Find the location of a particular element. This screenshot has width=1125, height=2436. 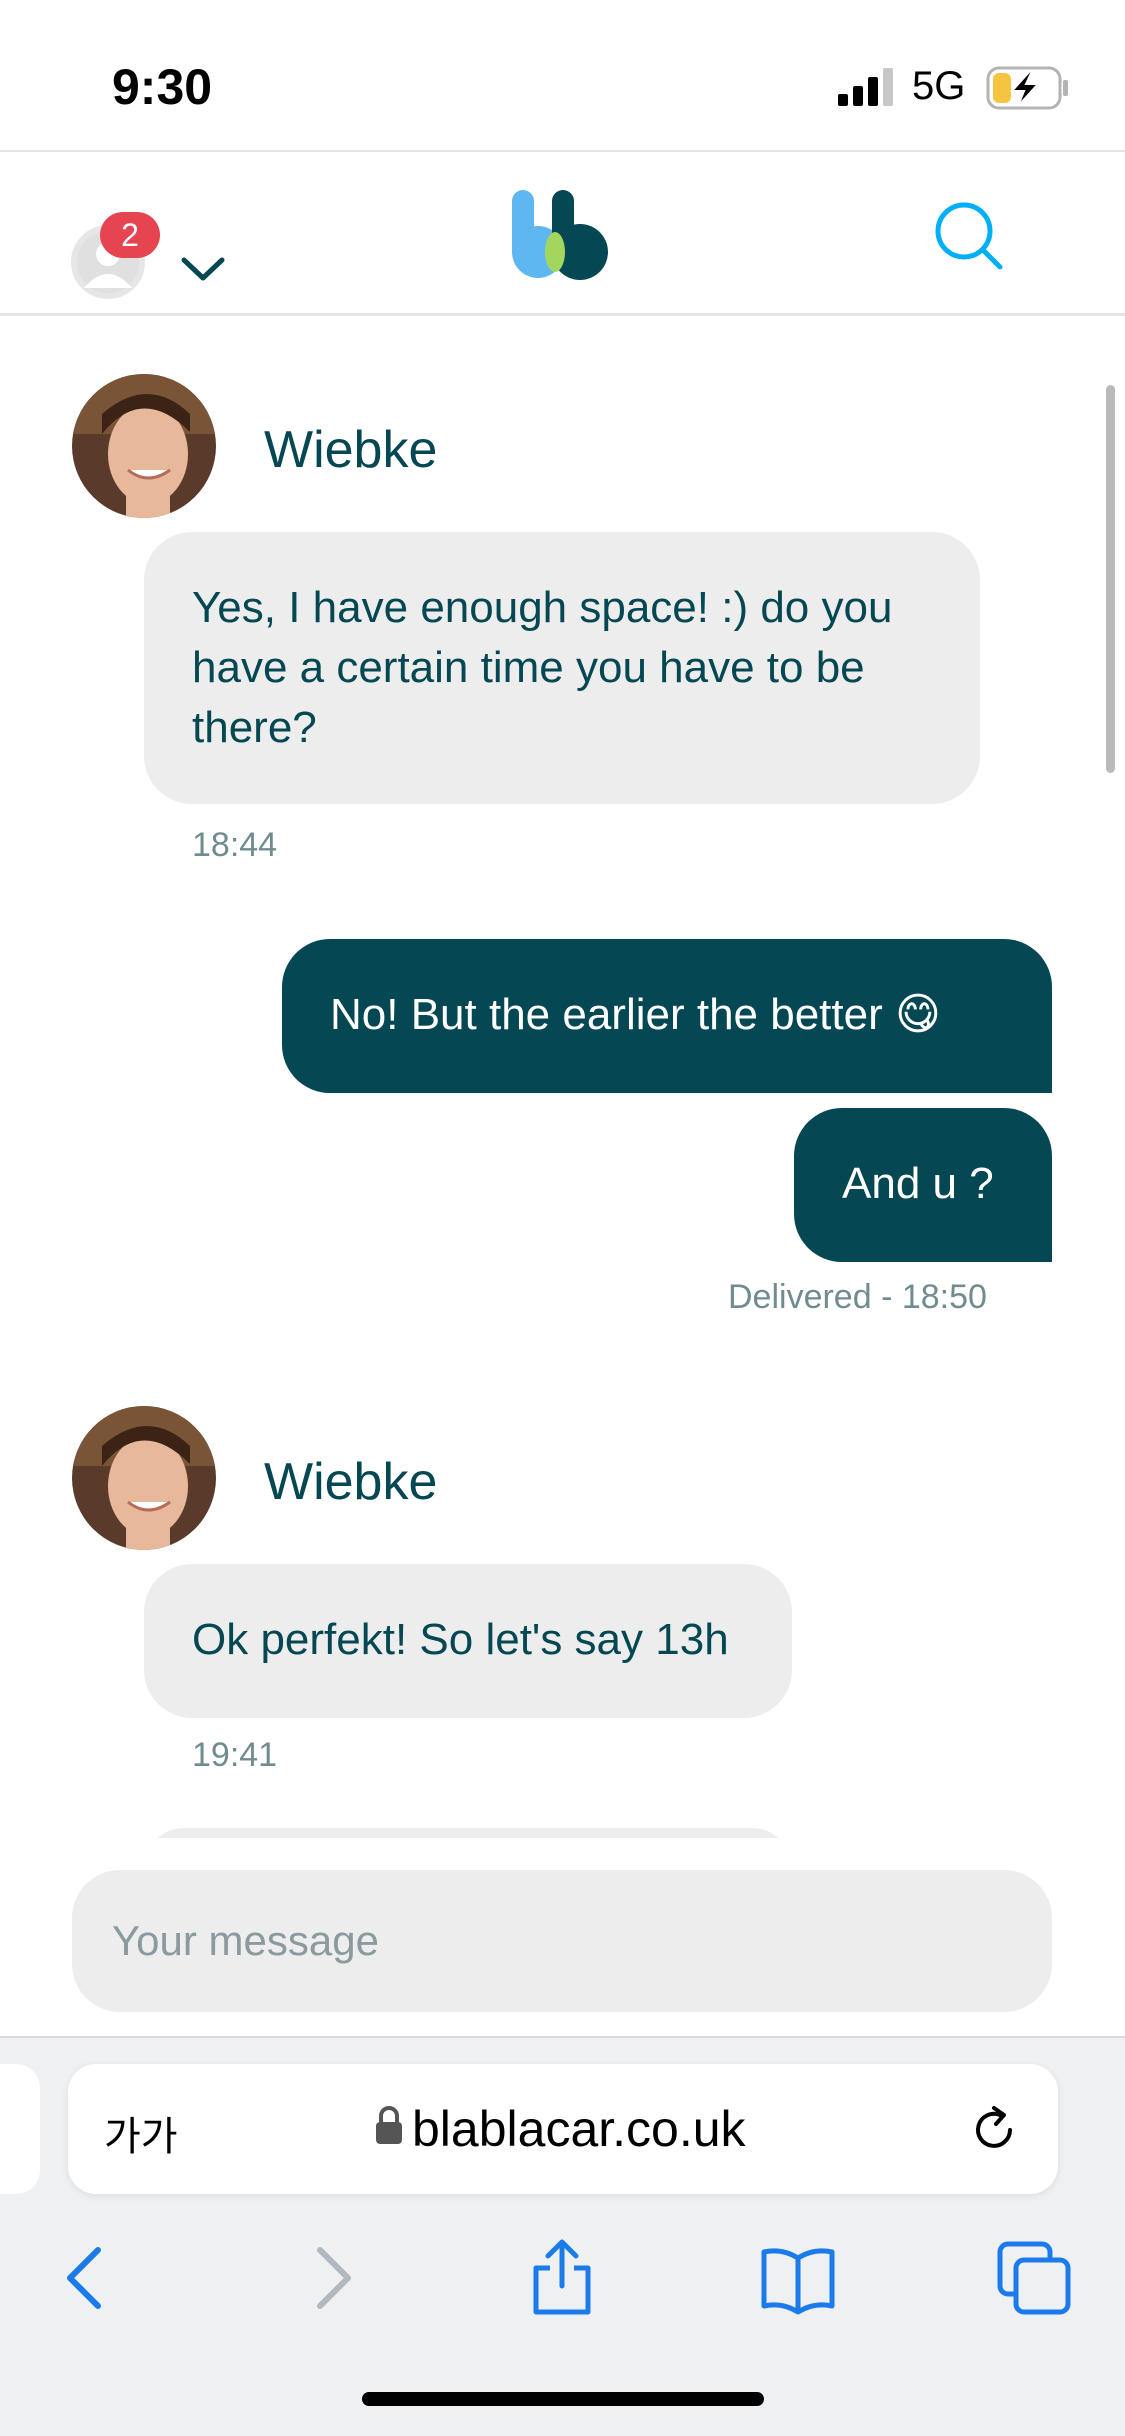

delivery-status: Delivered - 18:50 is located at coordinates (857, 1297).